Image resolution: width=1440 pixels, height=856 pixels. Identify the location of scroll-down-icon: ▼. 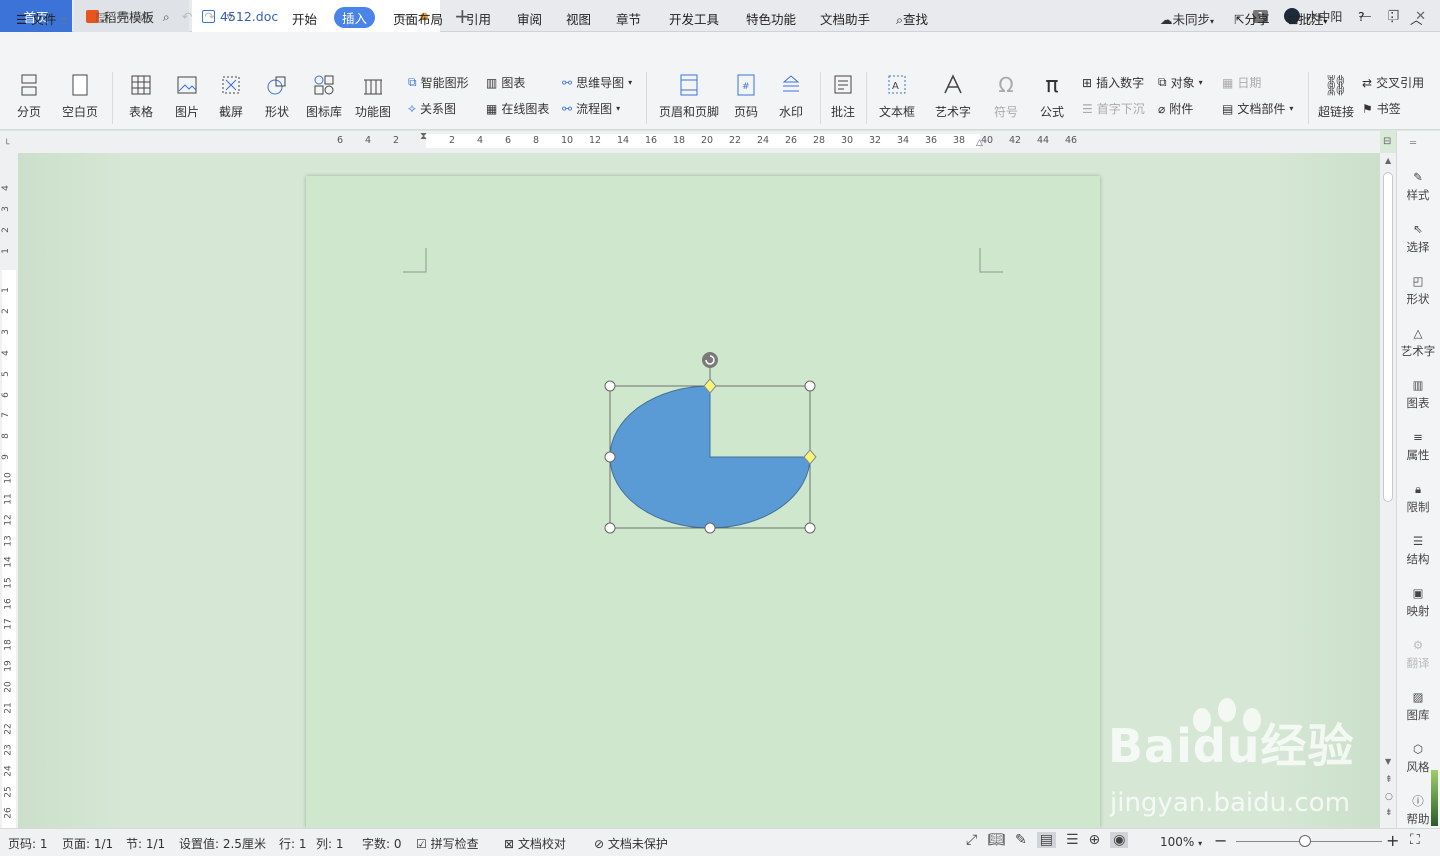
(1388, 761).